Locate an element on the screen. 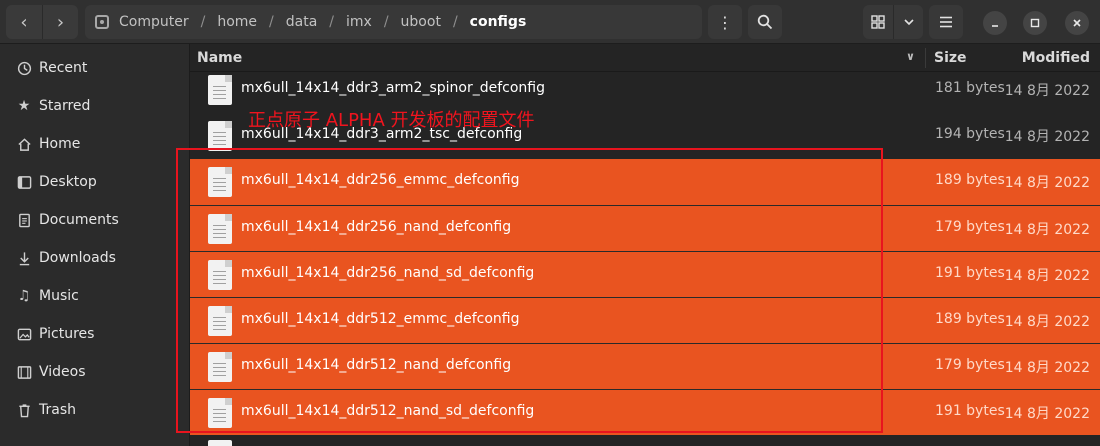 The height and width of the screenshot is (446, 1100). column-name-header: Name is located at coordinates (219, 58).